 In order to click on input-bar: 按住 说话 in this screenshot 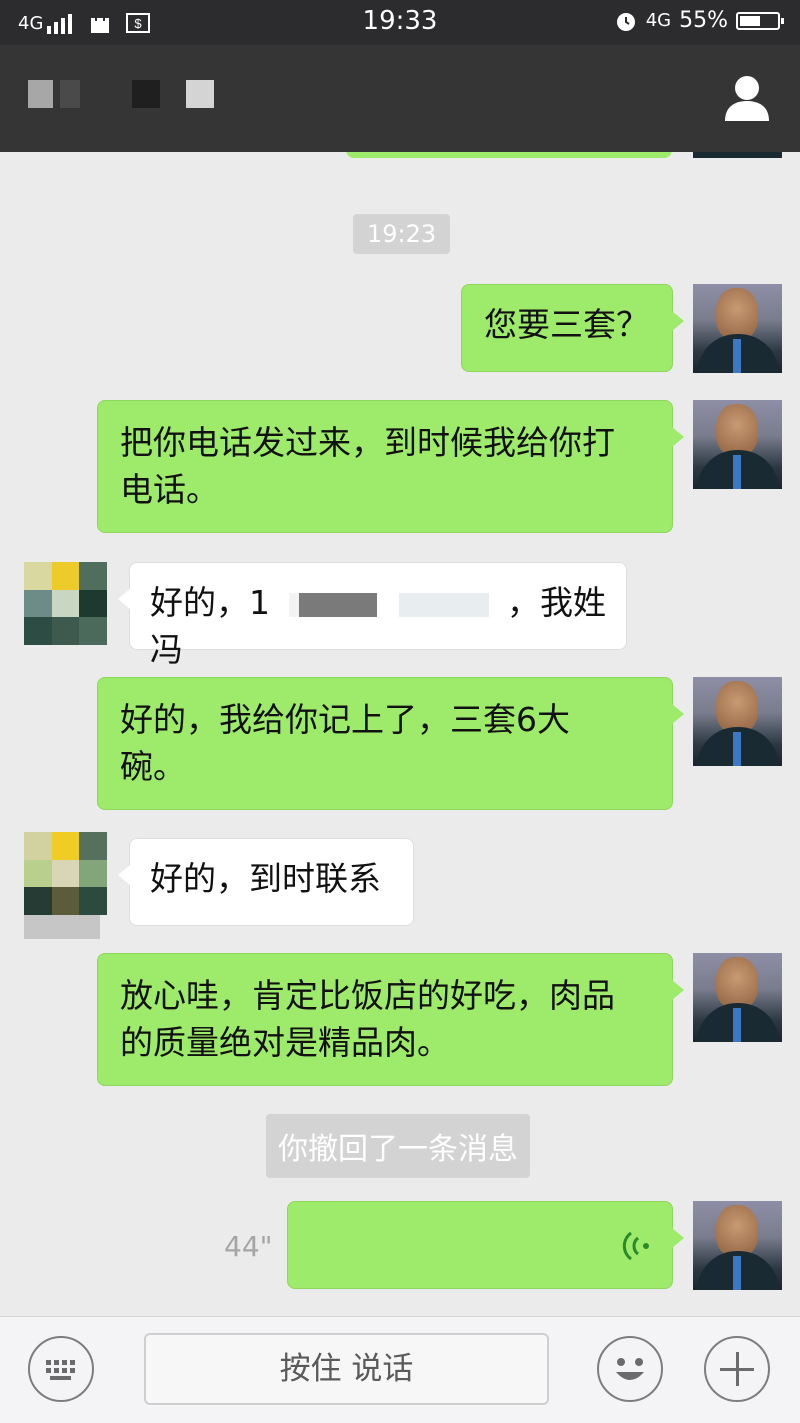, I will do `click(400, 1369)`.